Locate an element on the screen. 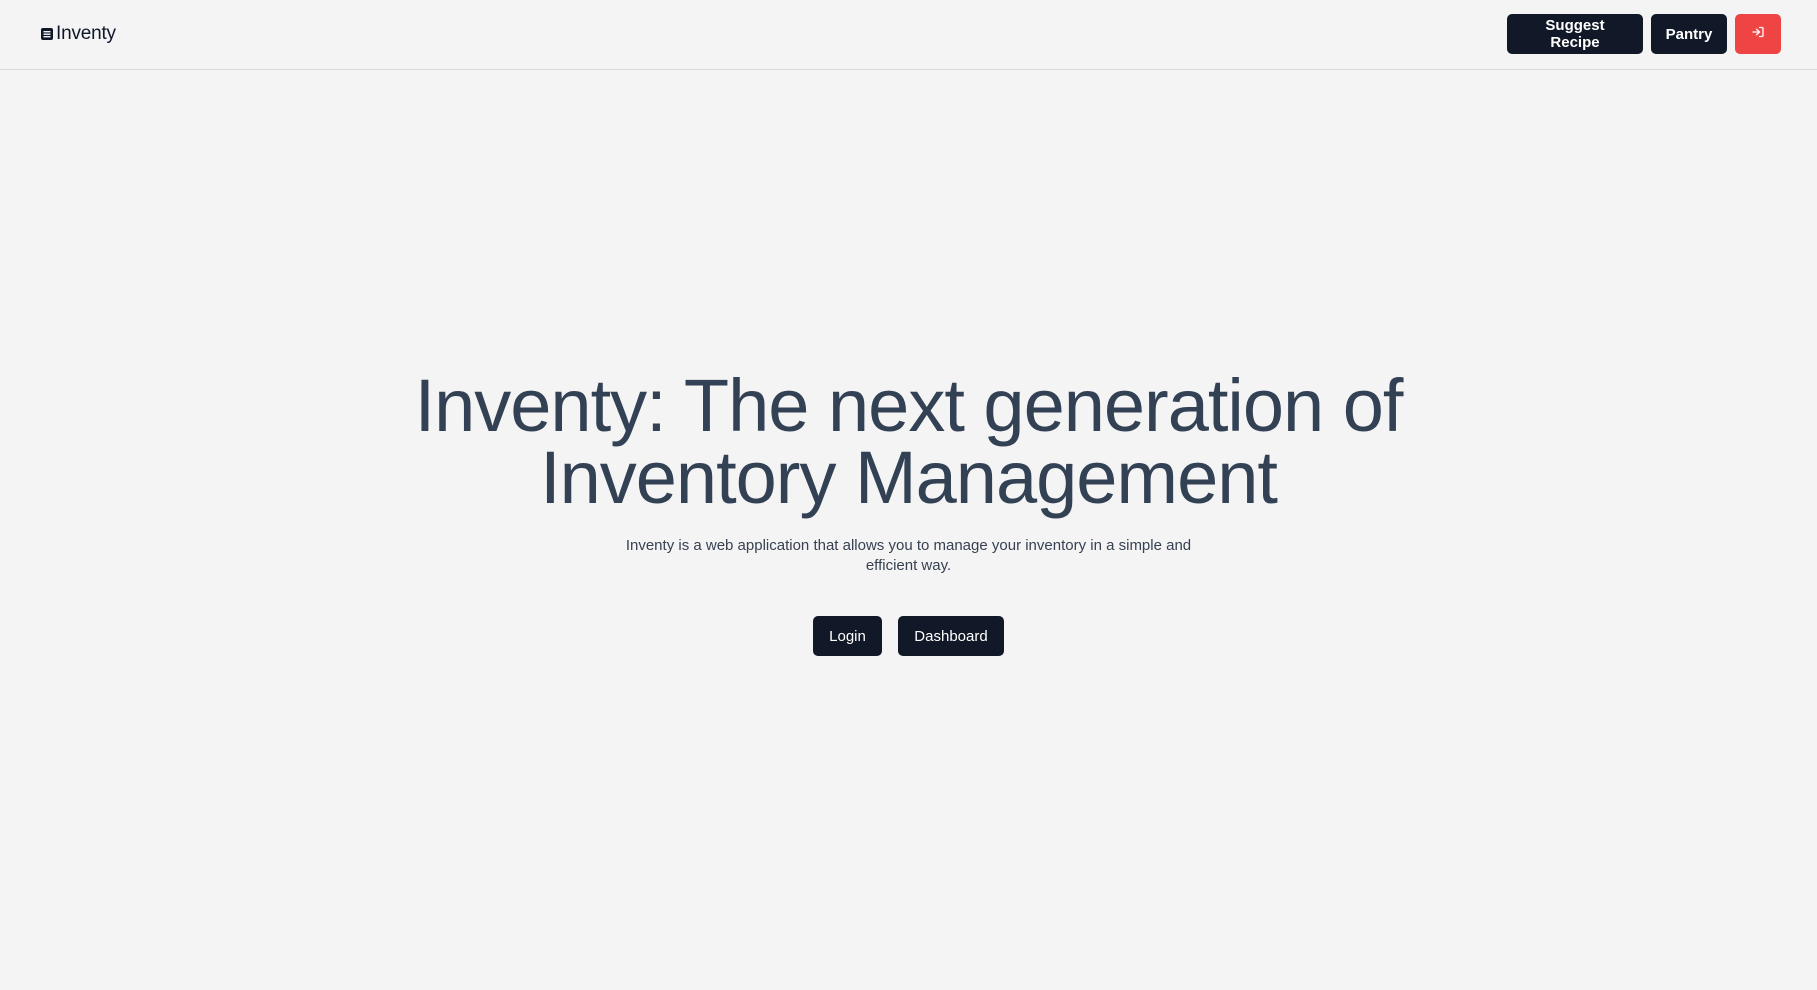 This screenshot has width=1817, height=990. top-navbar: Inventy Suggest Recipe Pantry is located at coordinates (908, 35).